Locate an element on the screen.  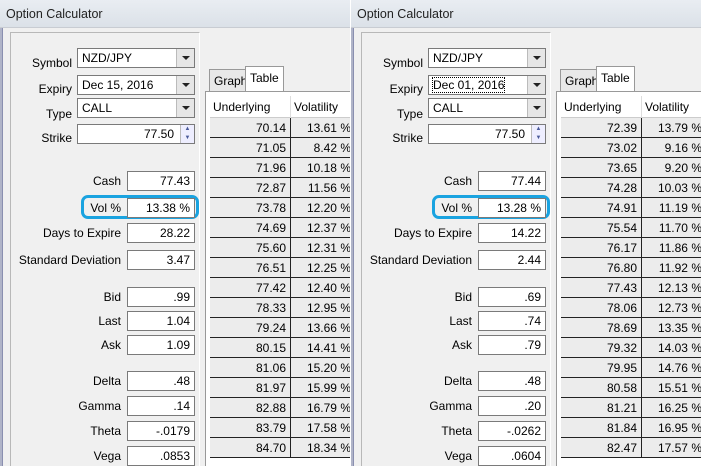
sd-field: 3.47 is located at coordinates (161, 260).